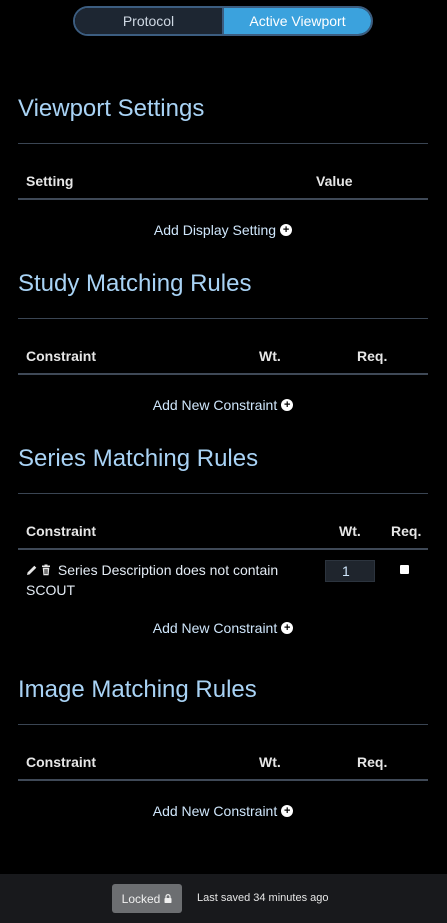  Describe the element at coordinates (404, 569) in the screenshot. I see `required-checkbox` at that location.